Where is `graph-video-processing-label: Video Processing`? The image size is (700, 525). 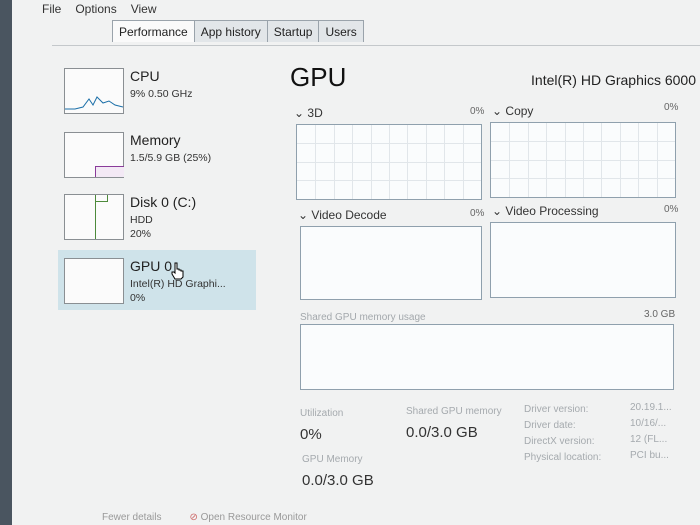 graph-video-processing-label: Video Processing is located at coordinates (552, 211).